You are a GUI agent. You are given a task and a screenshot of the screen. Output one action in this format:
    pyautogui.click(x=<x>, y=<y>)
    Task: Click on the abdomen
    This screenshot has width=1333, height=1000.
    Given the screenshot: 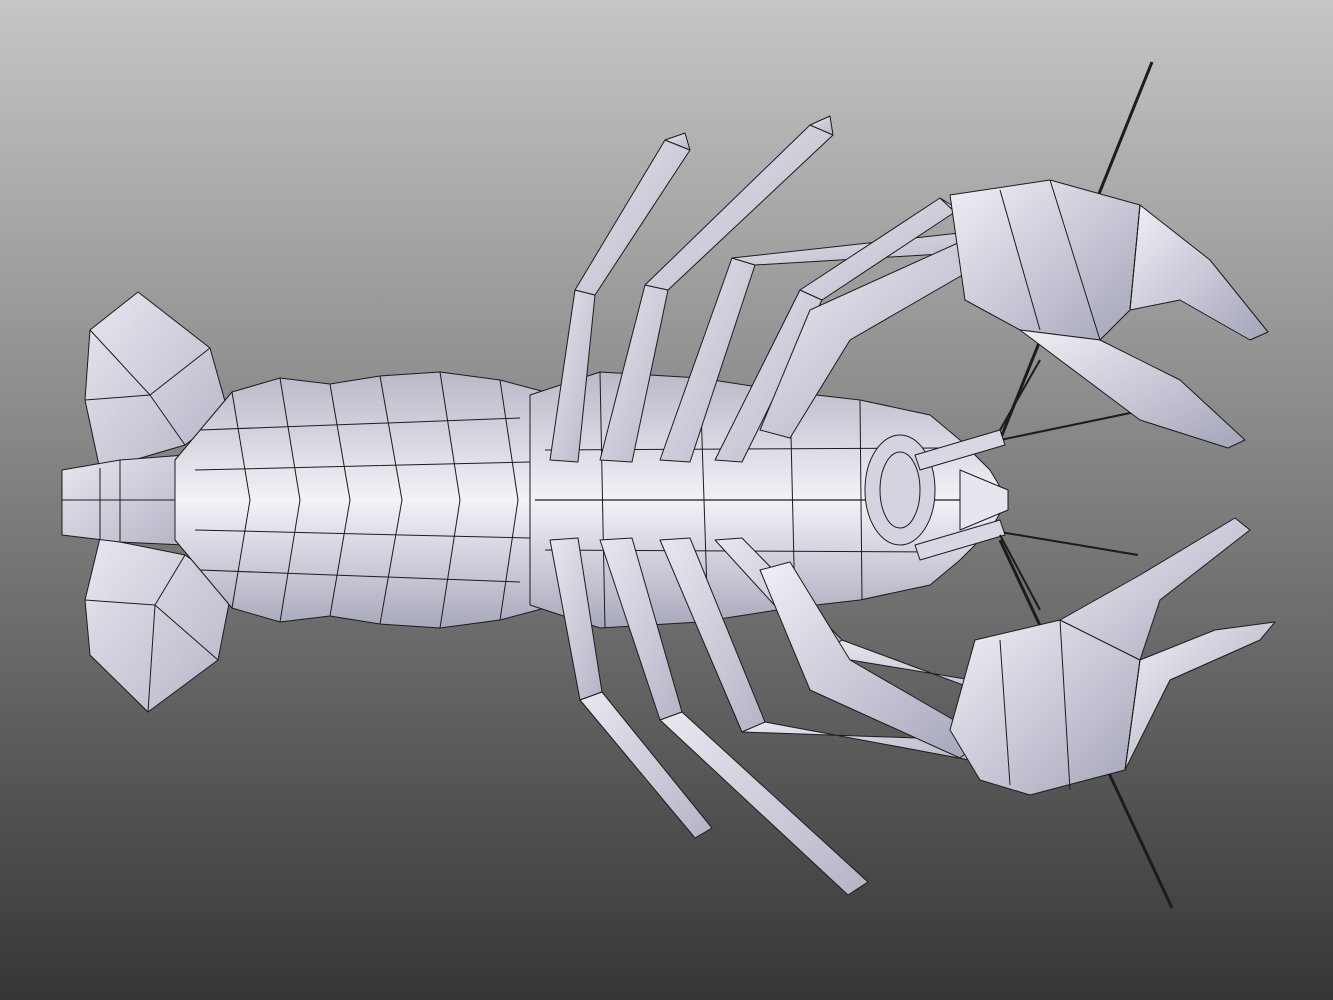 What is the action you would take?
    pyautogui.click(x=360, y=500)
    